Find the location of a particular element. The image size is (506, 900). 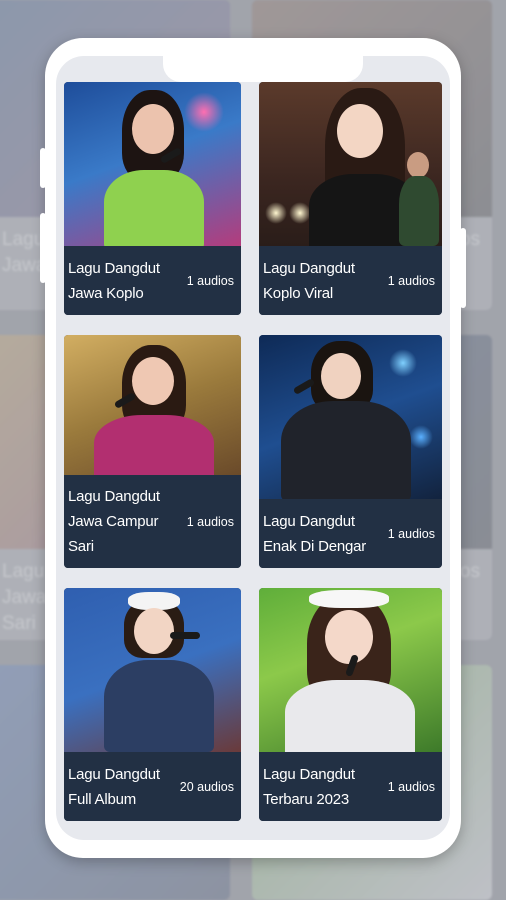

album-title: Lagu Dangdut Jawa Koplo is located at coordinates (114, 280).